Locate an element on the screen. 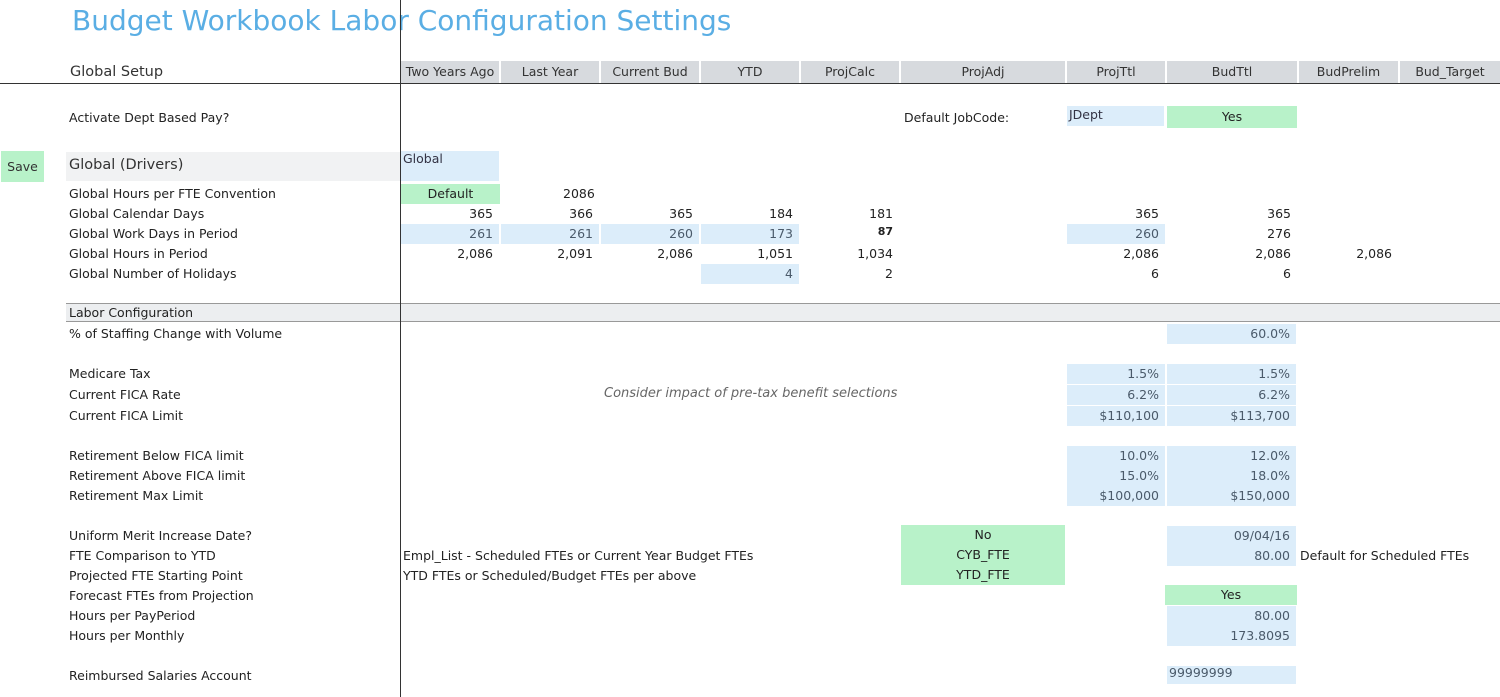 This screenshot has width=1500, height=697. labor-config-band is located at coordinates (783, 312).